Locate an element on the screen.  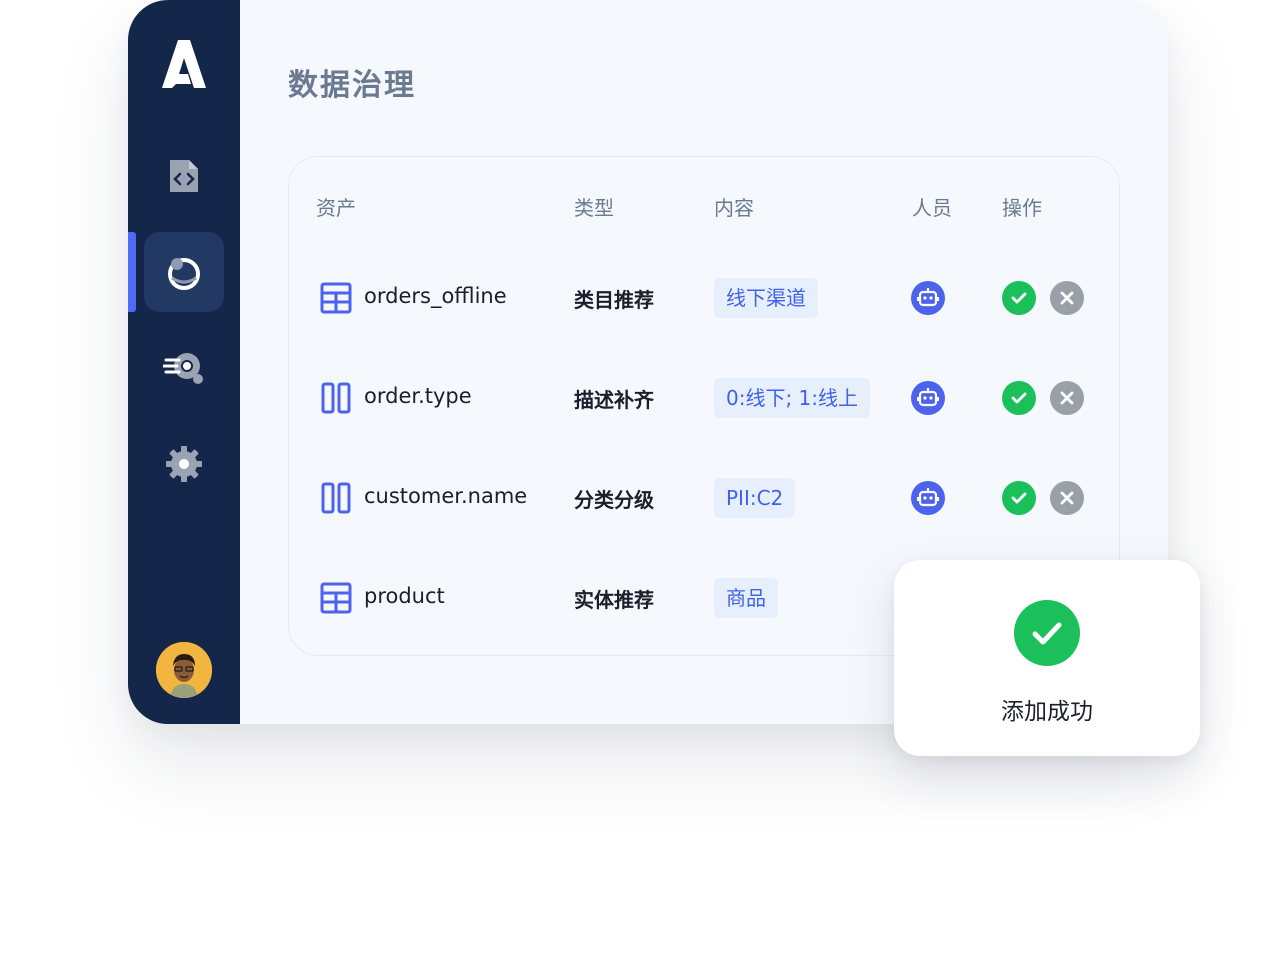
column-header-type: 类型 is located at coordinates (594, 208).